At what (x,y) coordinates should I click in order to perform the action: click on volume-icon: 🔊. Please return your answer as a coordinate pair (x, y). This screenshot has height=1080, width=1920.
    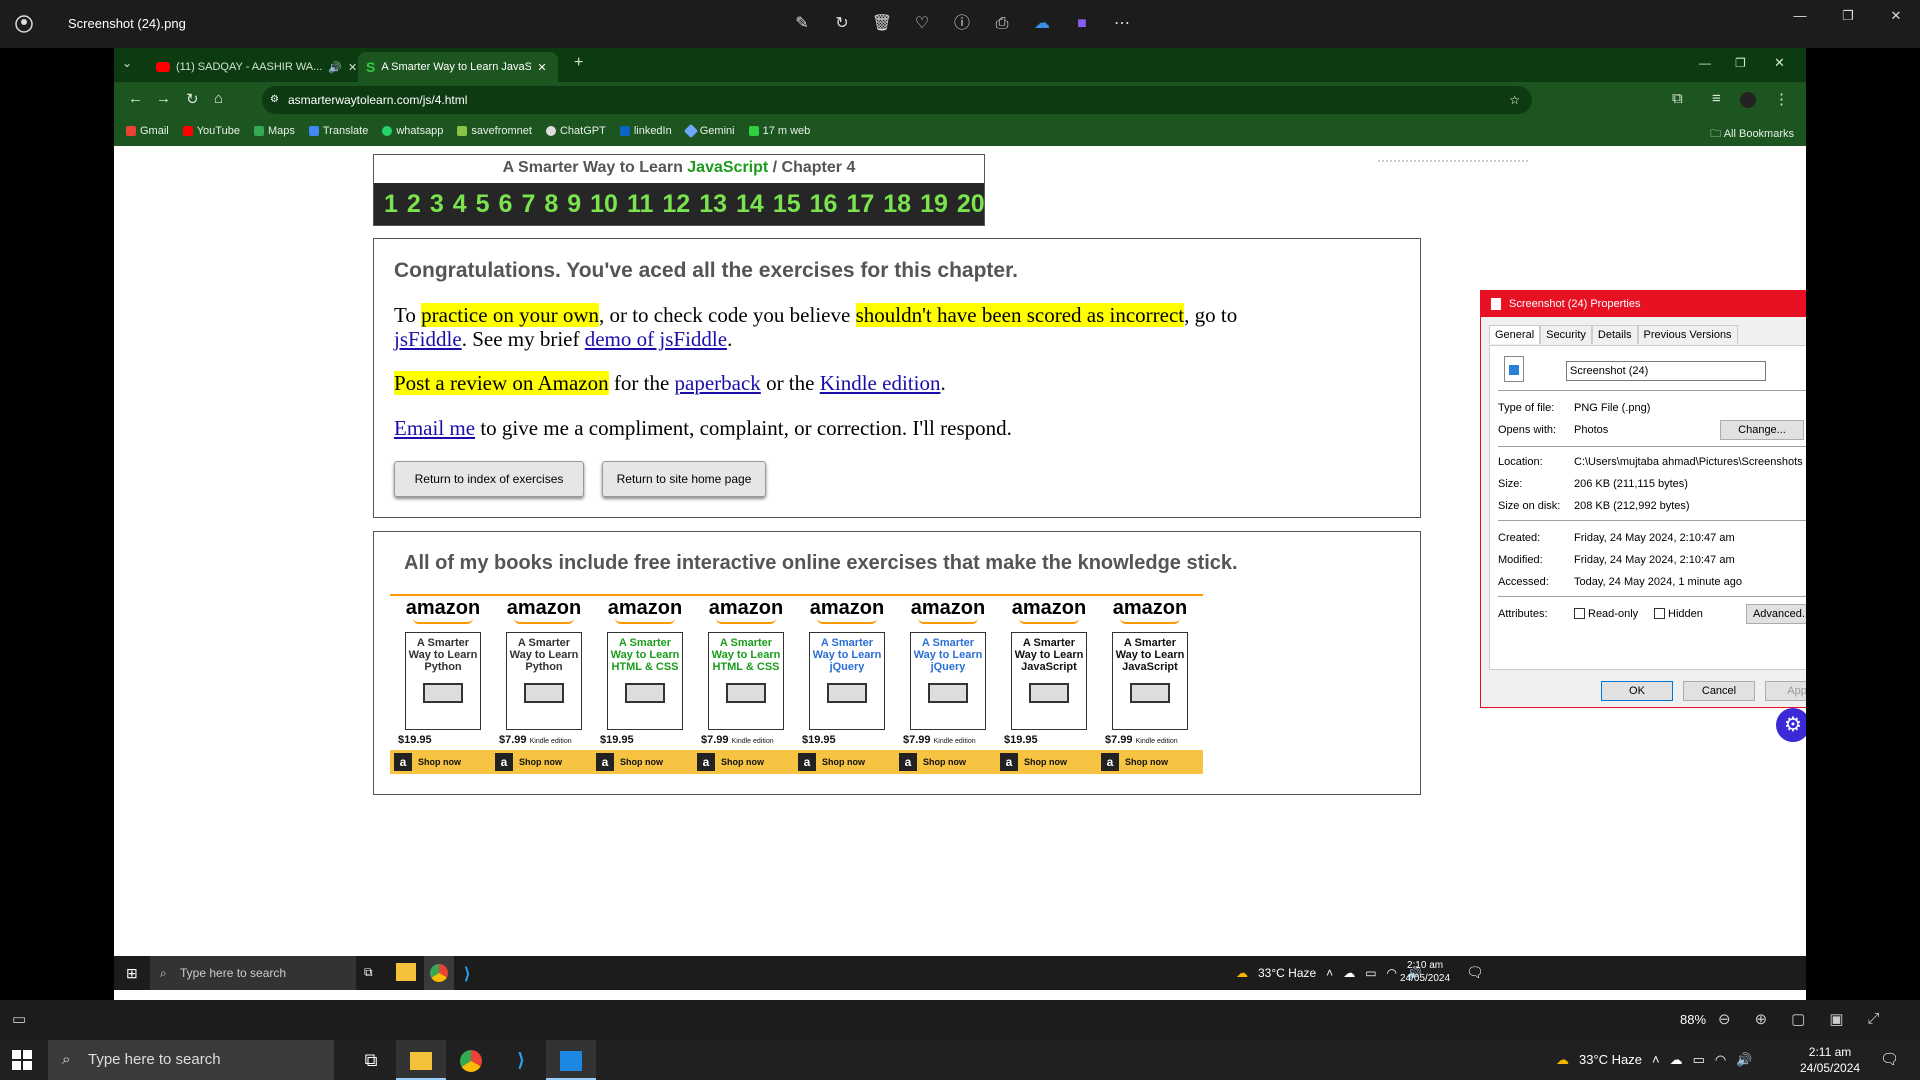
    Looking at the image, I should click on (1744, 1060).